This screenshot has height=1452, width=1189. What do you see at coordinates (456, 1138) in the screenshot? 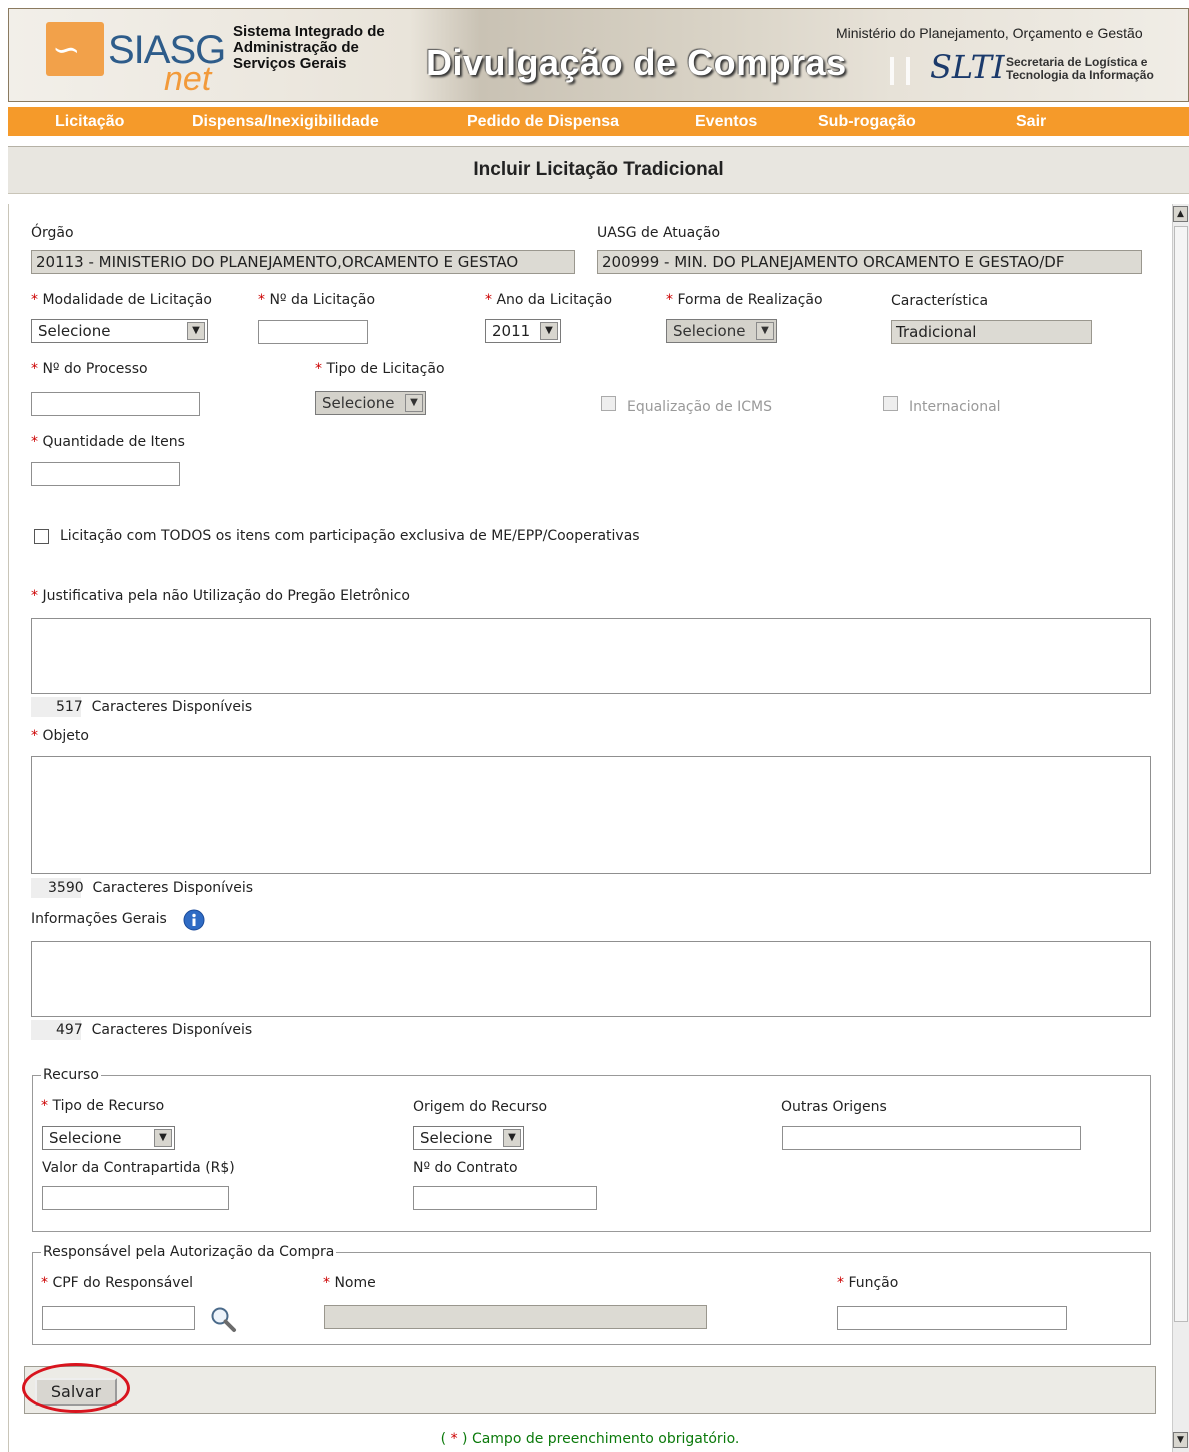
I see `origem-recurso-select-value: Selecione` at bounding box center [456, 1138].